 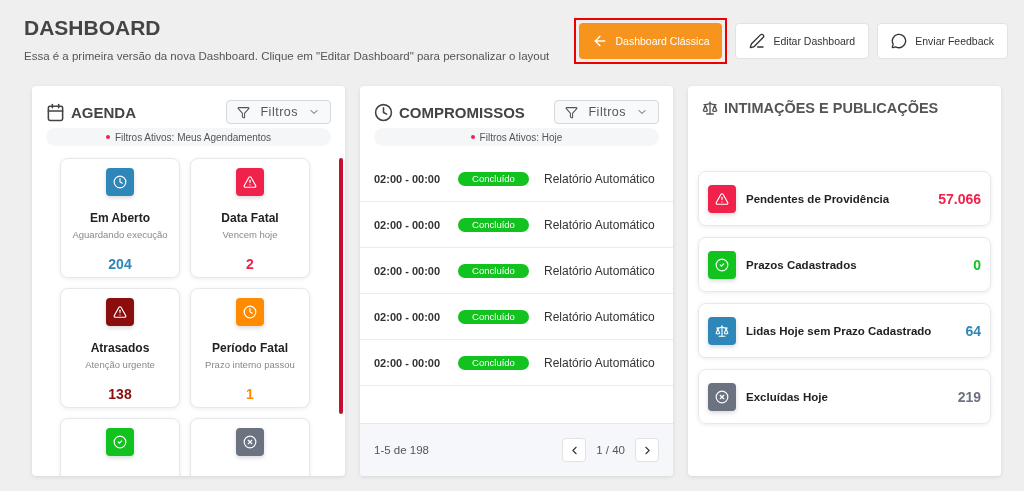 I want to click on status-tile: Em Aberto Aguardando execução 204, so click(x=120, y=218).